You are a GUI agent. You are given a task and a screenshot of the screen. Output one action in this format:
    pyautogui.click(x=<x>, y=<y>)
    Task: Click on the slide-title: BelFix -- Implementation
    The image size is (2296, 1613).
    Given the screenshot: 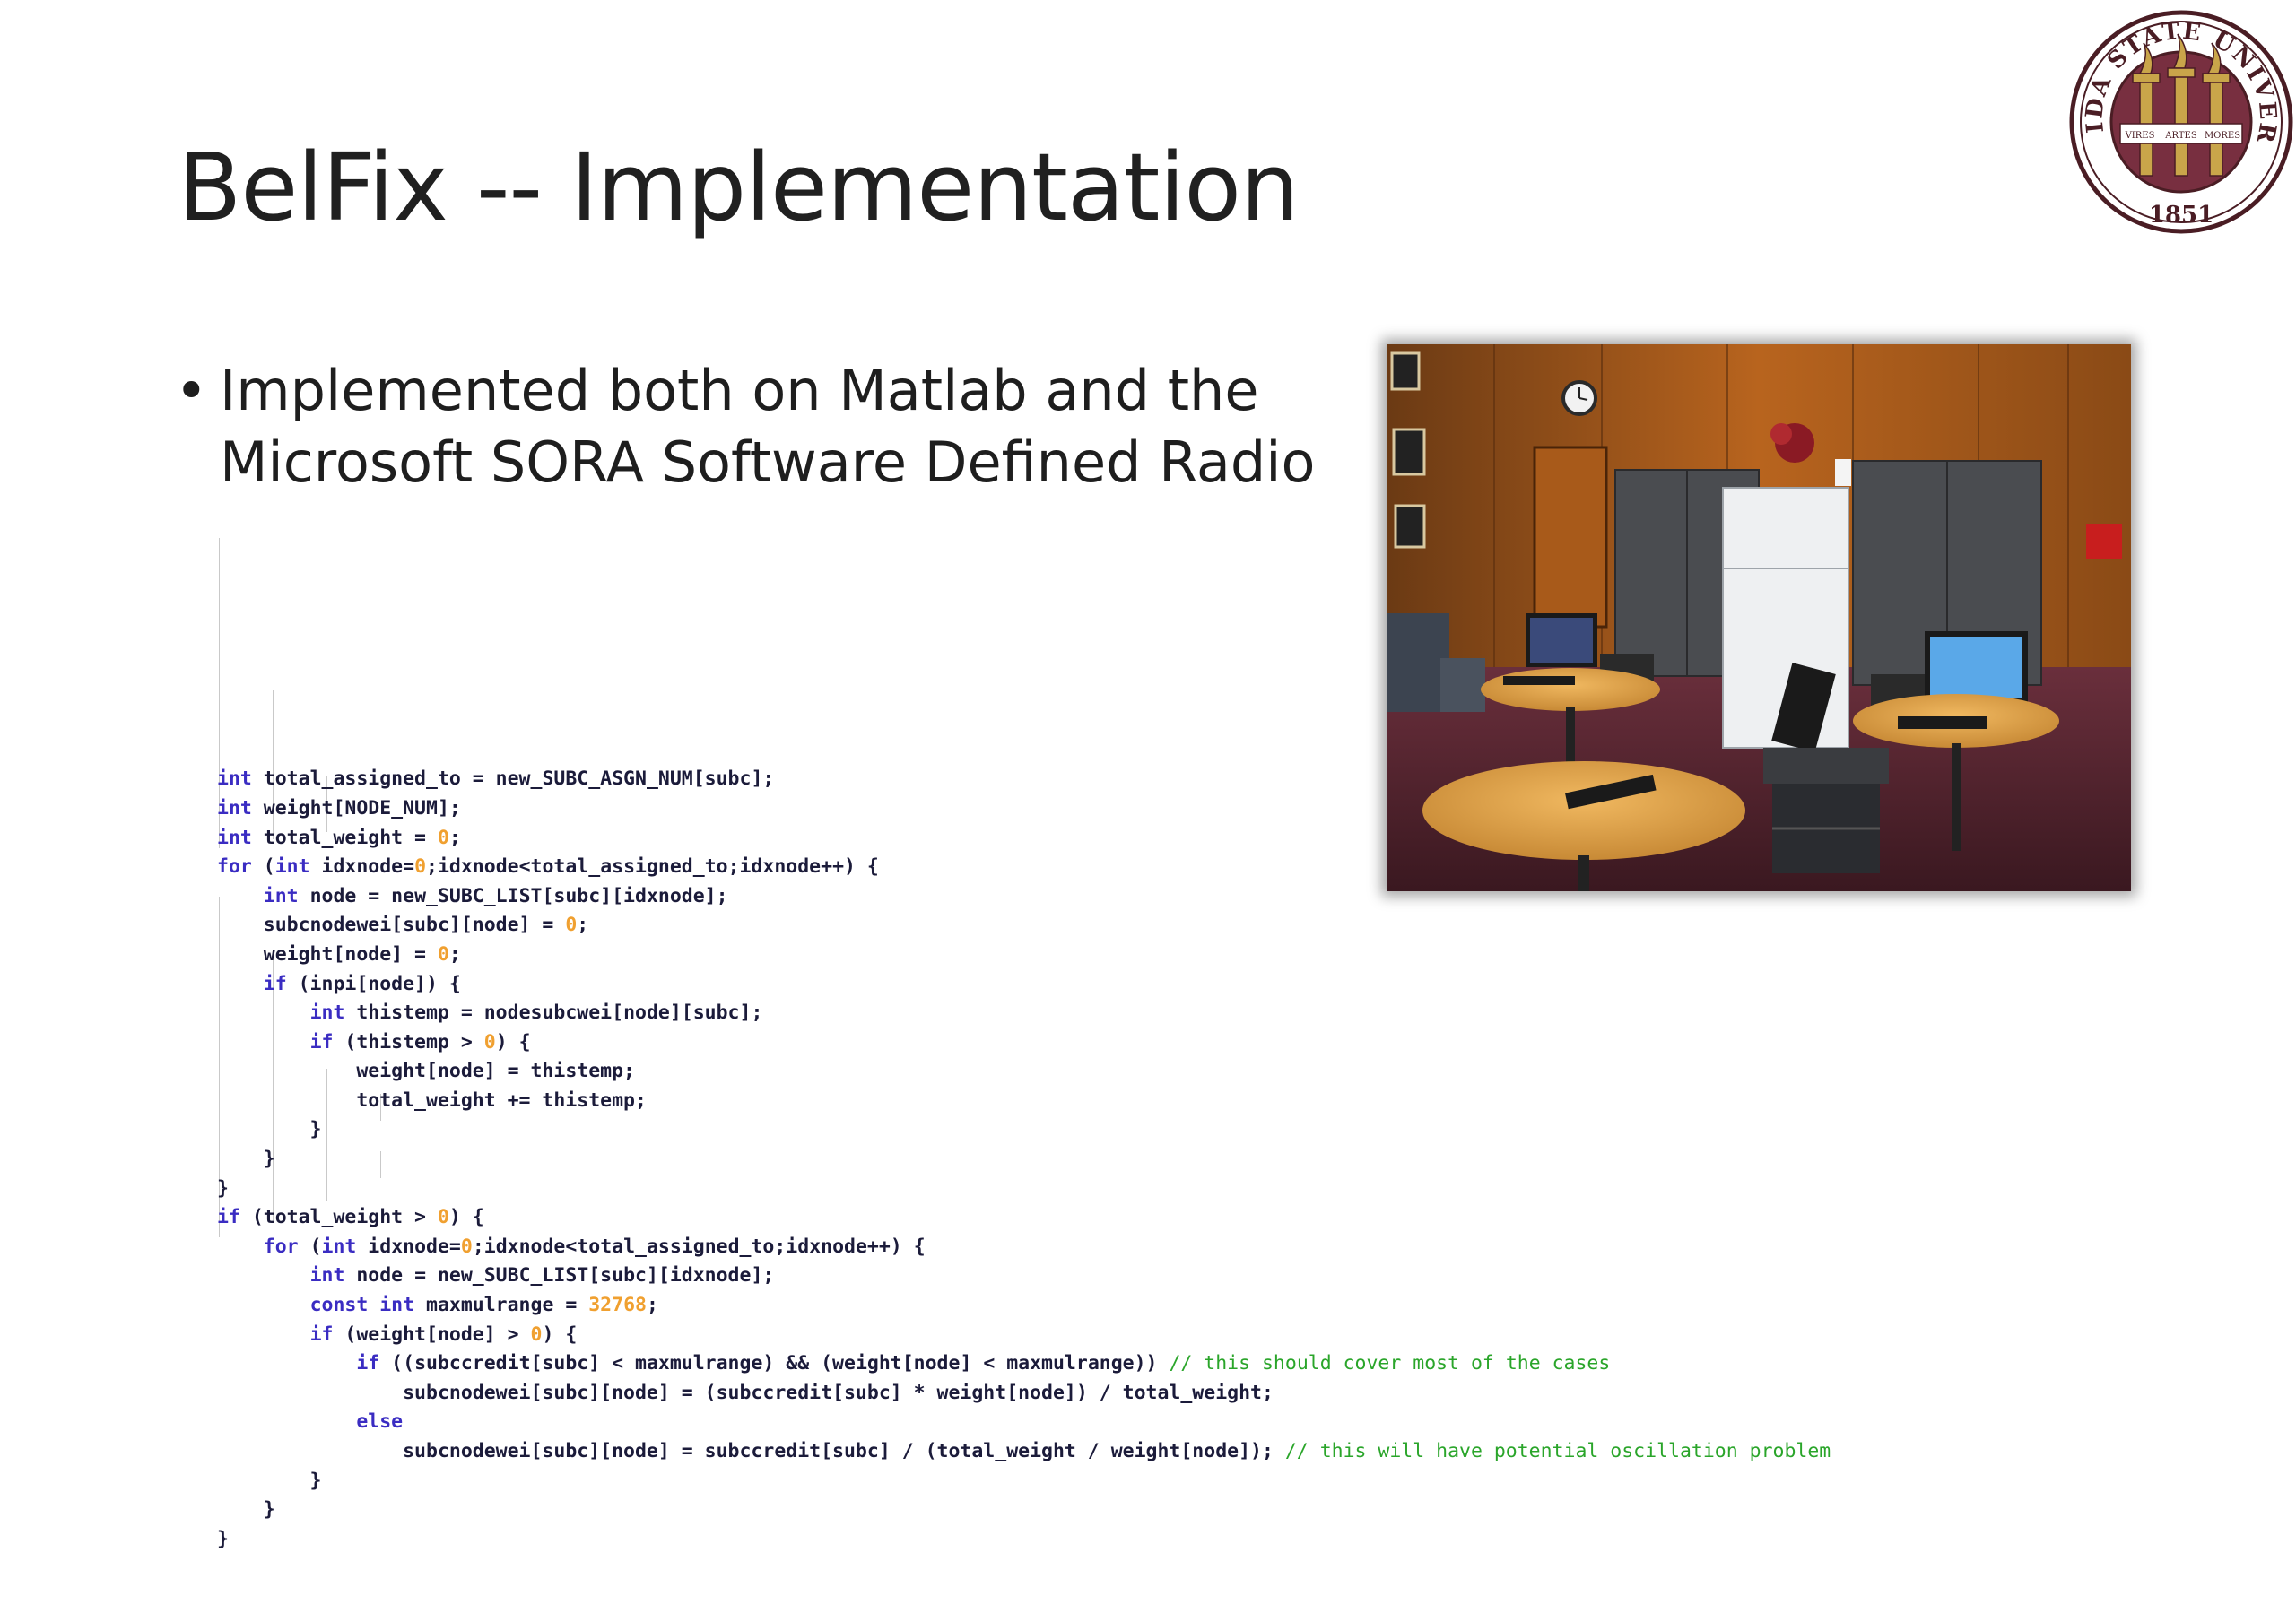 What is the action you would take?
    pyautogui.click(x=739, y=187)
    